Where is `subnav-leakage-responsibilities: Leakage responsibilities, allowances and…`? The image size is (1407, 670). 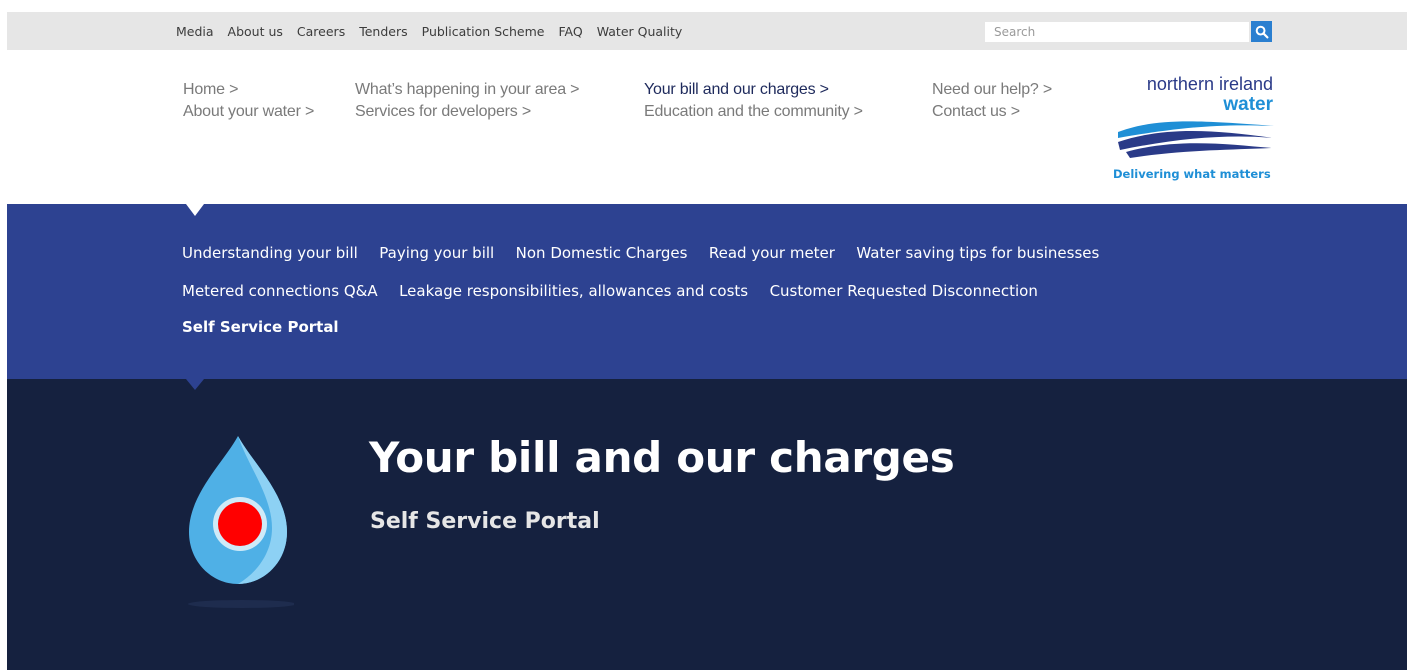
subnav-leakage-responsibilities: Leakage responsibilities, allowances and… is located at coordinates (573, 291).